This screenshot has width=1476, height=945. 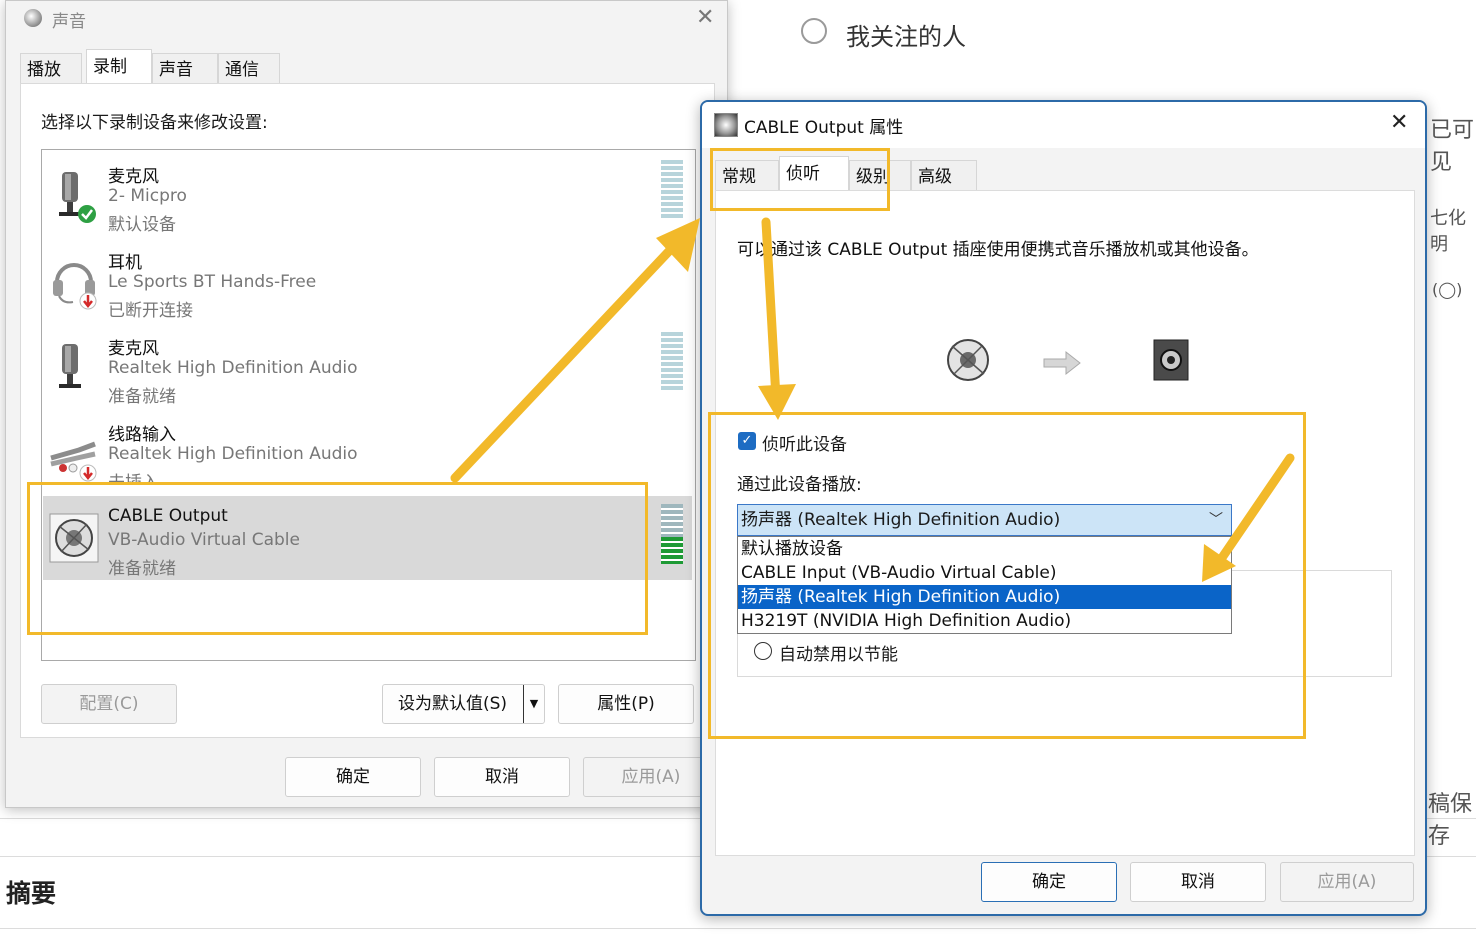 What do you see at coordinates (125, 263) in the screenshot?
I see `device-name: 耳机` at bounding box center [125, 263].